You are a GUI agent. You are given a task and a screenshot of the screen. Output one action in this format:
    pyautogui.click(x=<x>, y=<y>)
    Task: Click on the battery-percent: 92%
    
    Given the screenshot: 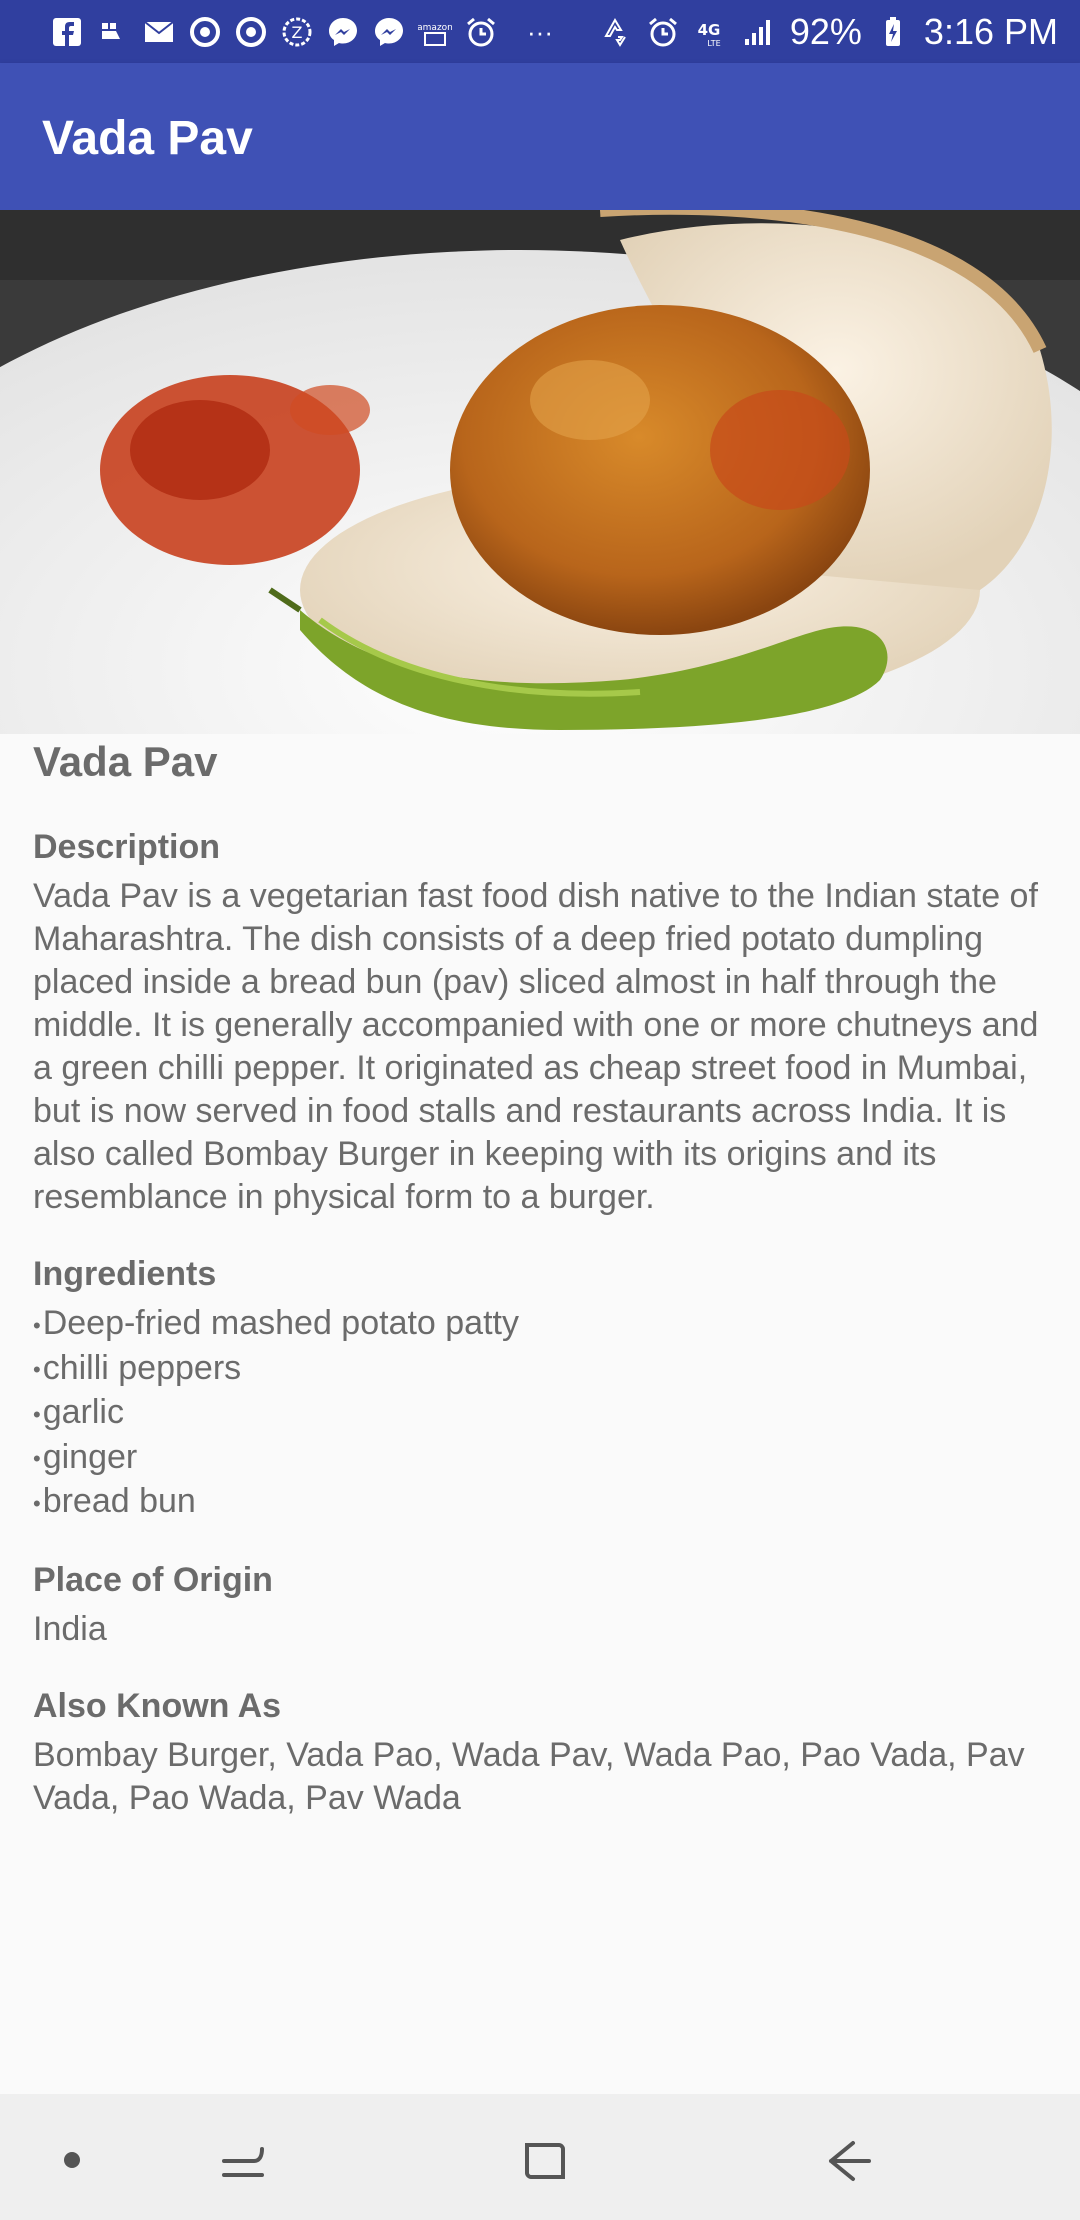 What is the action you would take?
    pyautogui.click(x=825, y=31)
    